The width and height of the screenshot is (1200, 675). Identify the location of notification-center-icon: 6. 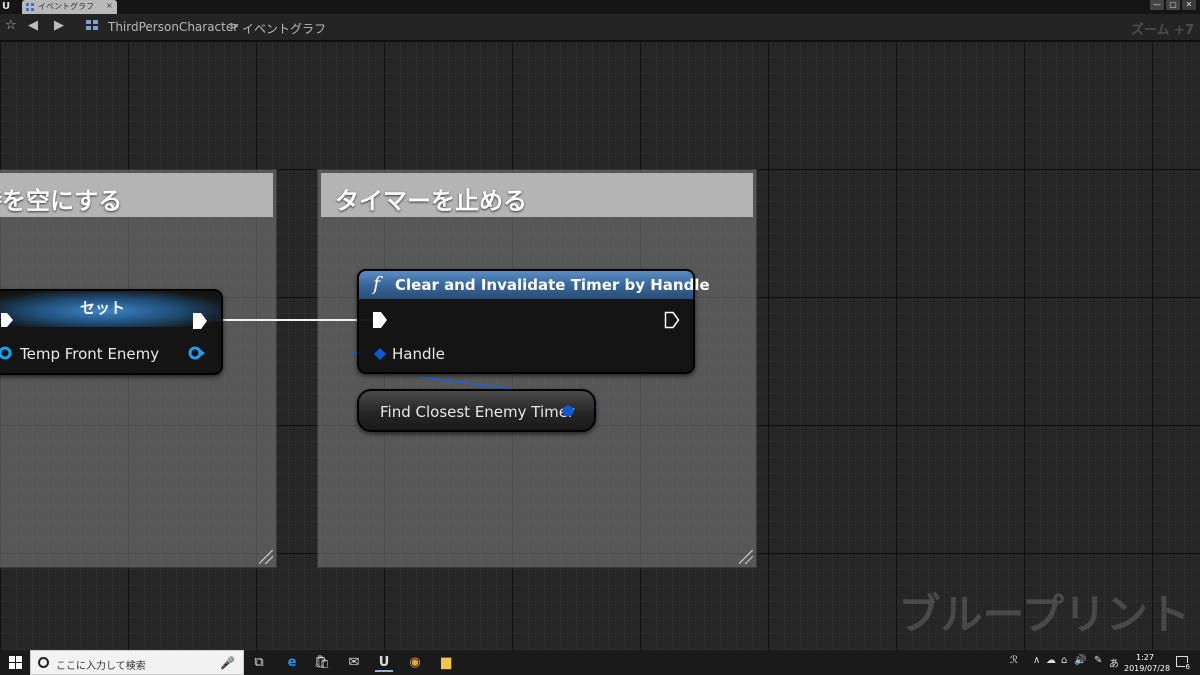
(1183, 663).